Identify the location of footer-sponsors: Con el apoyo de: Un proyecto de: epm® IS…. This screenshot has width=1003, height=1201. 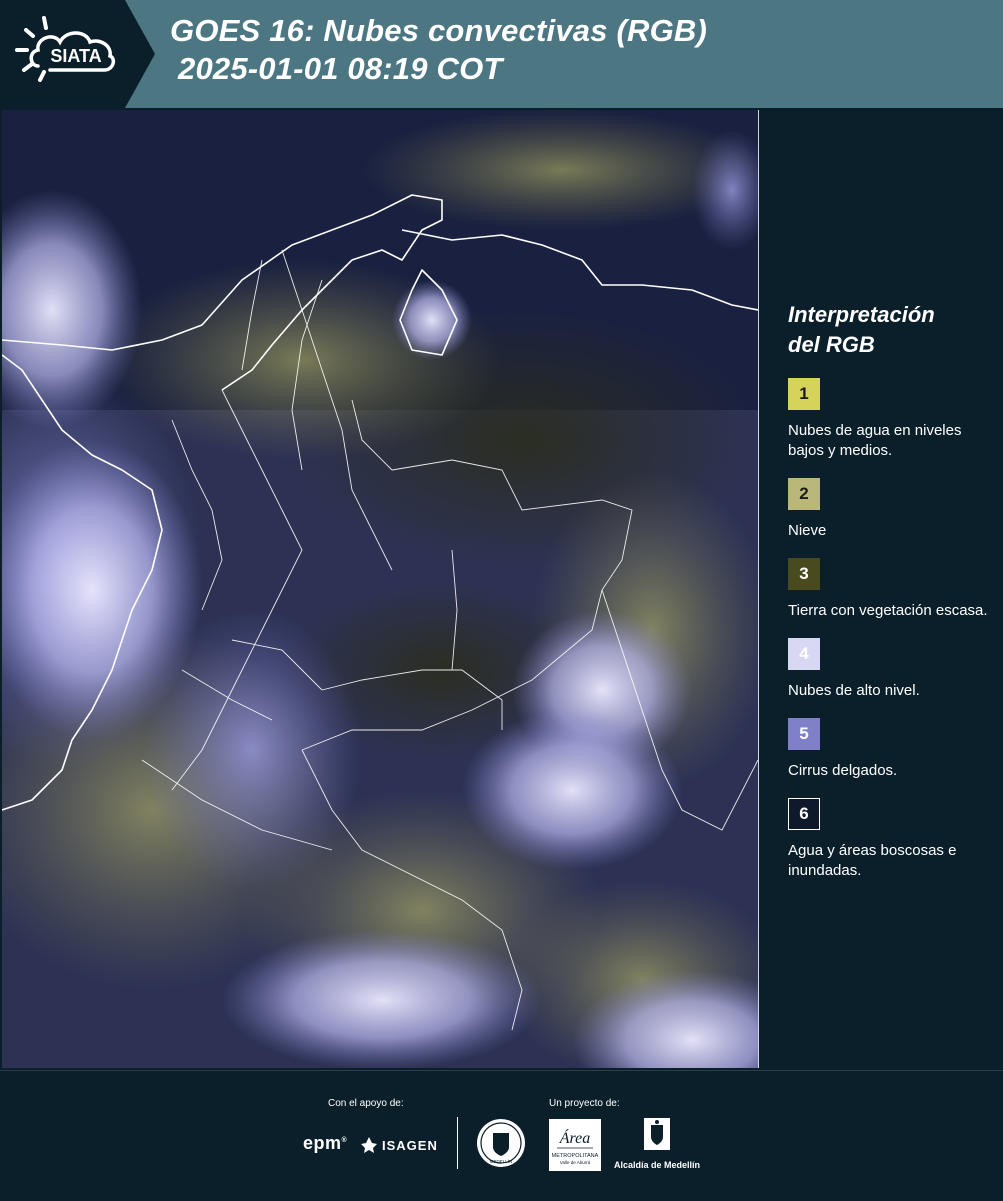
(501, 1135).